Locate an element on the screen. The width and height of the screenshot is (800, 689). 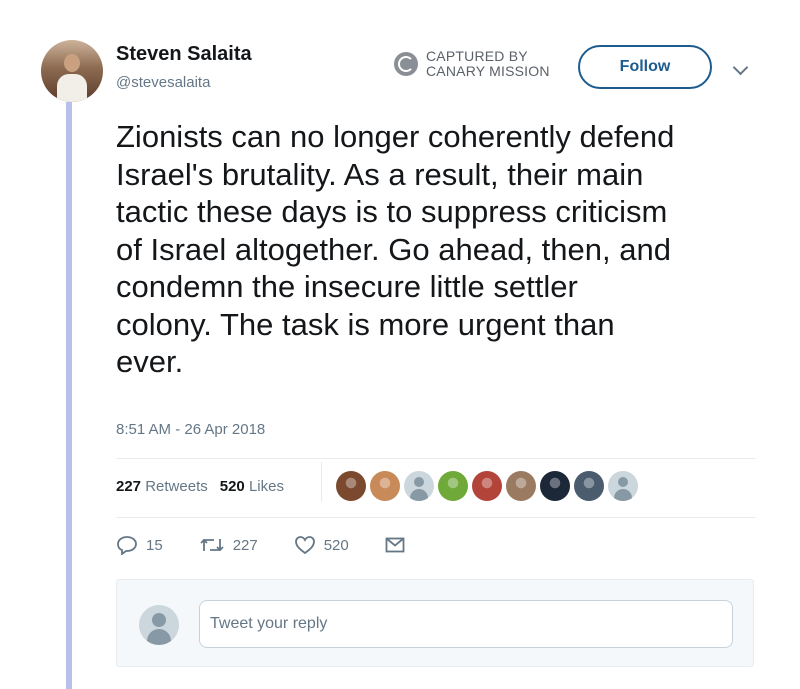
retweets-label: Retweets is located at coordinates (176, 486).